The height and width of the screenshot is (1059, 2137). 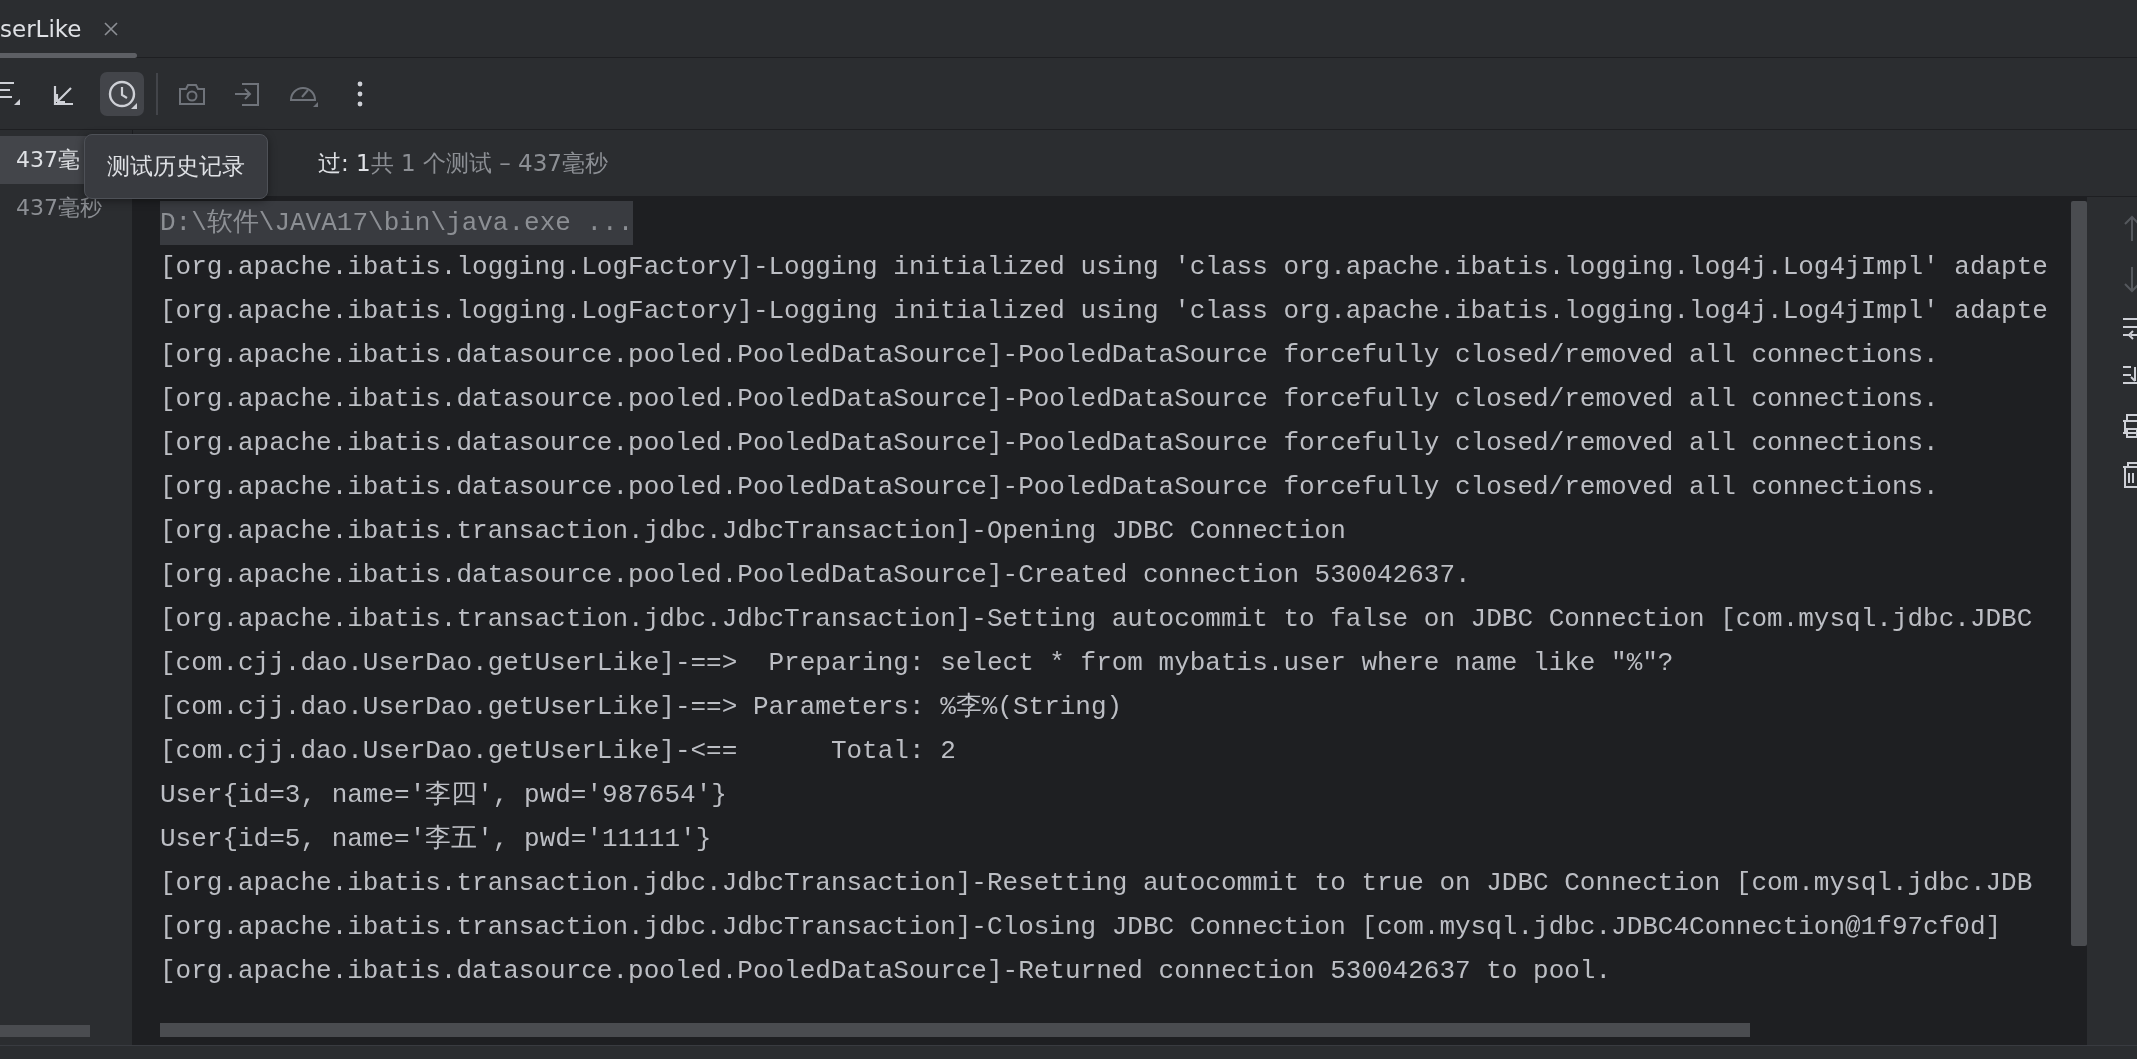 I want to click on close-icon, so click(x=111, y=29).